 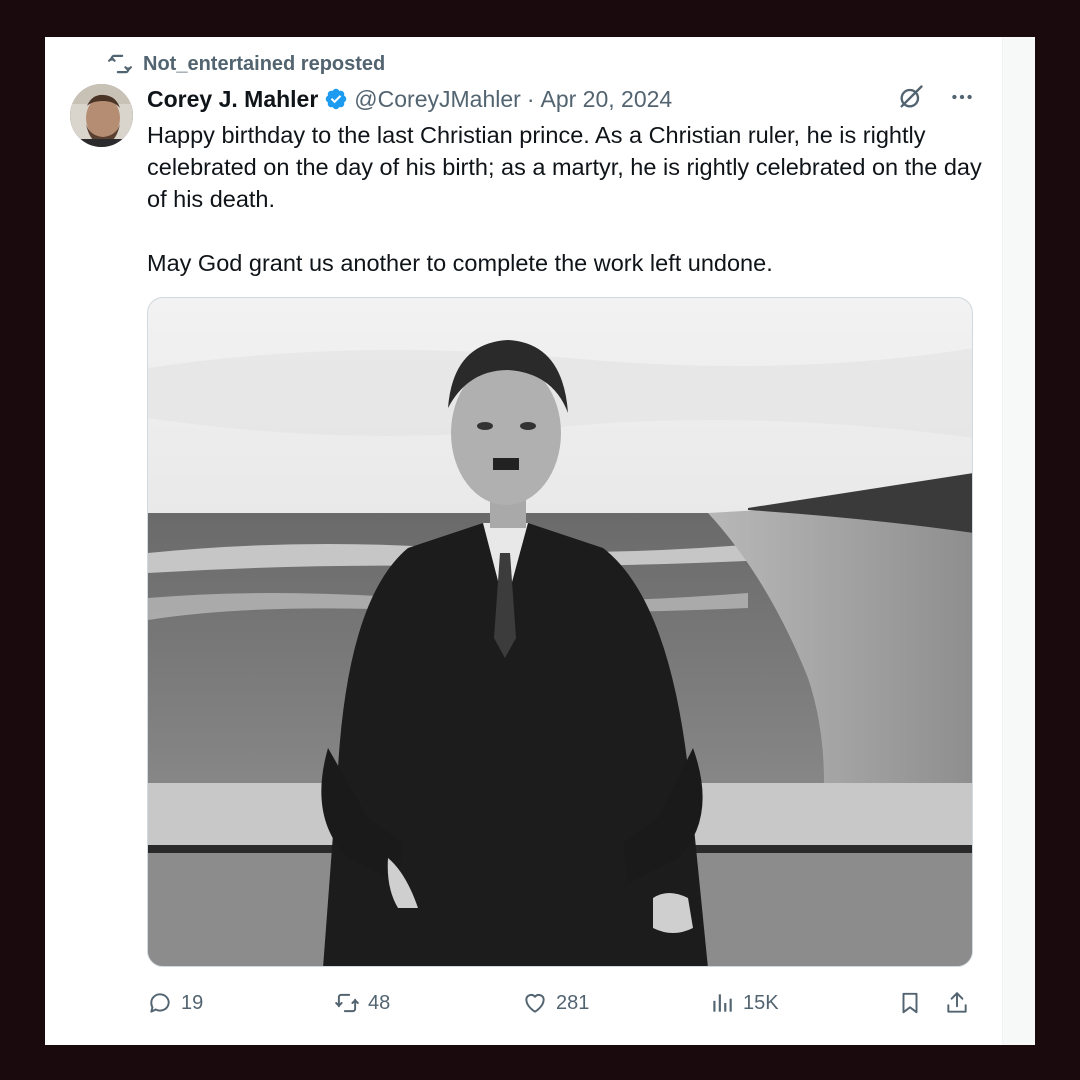 What do you see at coordinates (761, 1002) in the screenshot?
I see `view-count: 15K` at bounding box center [761, 1002].